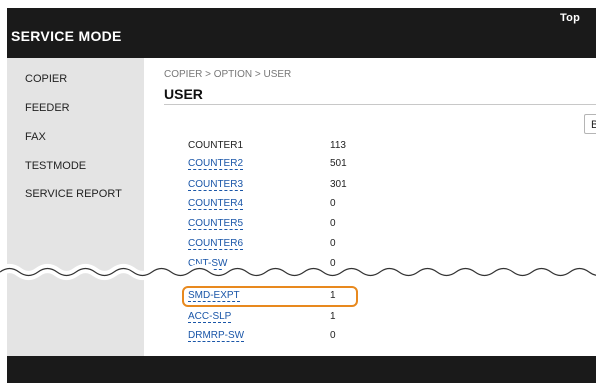 The width and height of the screenshot is (596, 383). Describe the element at coordinates (183, 94) in the screenshot. I see `page-title: USER` at that location.